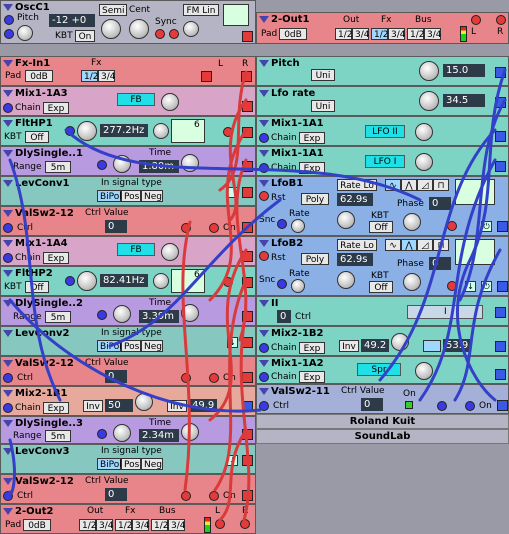 This screenshot has height=534, width=509. Describe the element at coordinates (128, 401) in the screenshot. I see `module-mix2-1b1: Mix2-1B1 Chain Exp Inv 50 Inv 49.9` at that location.